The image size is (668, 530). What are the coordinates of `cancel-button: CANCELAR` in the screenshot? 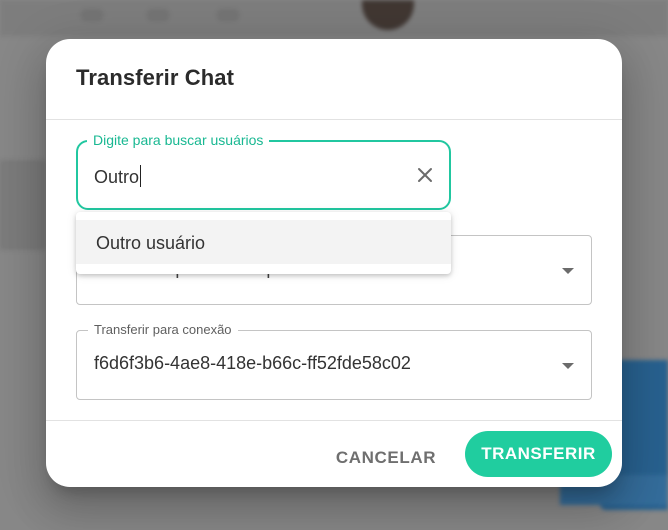 It's located at (386, 458).